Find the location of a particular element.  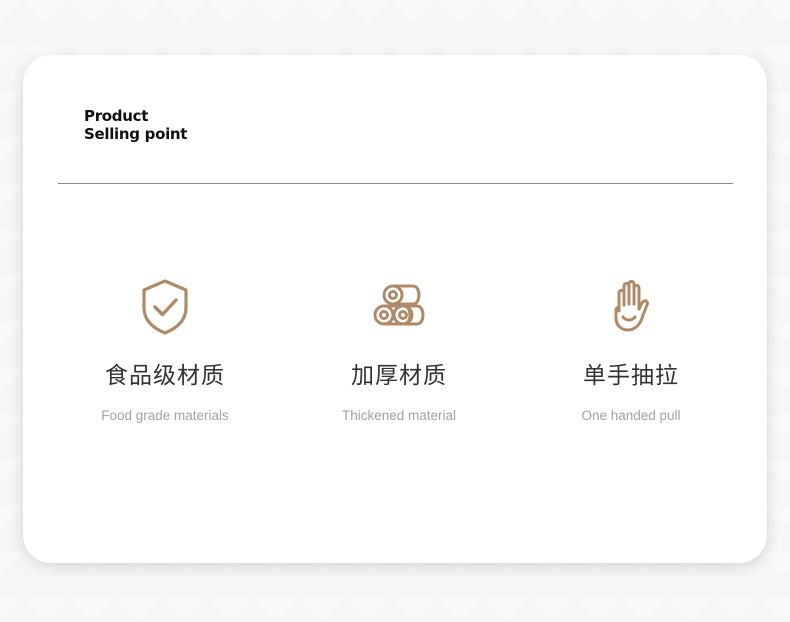

feature-subtitle: One handed pull is located at coordinates (631, 415).